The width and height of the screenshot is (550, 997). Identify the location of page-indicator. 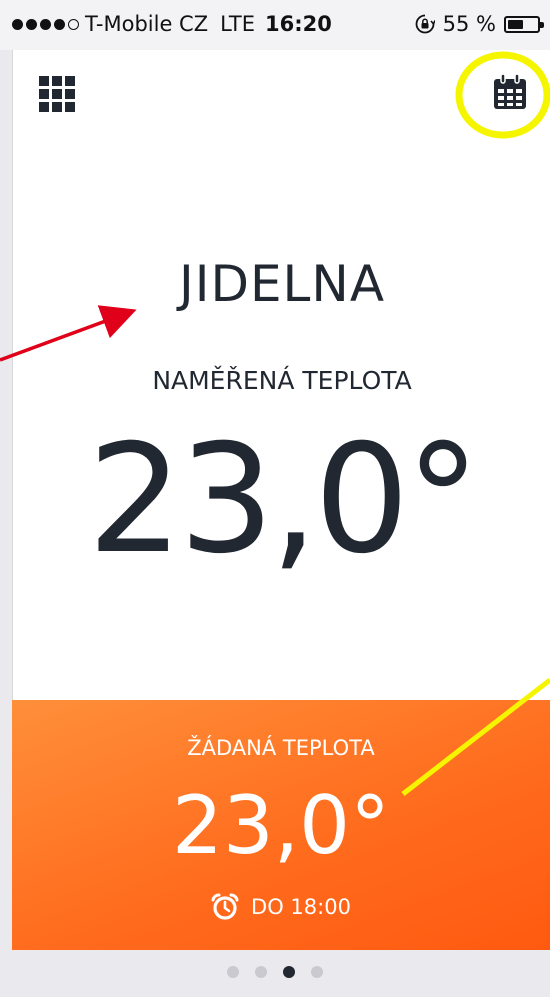
(275, 972).